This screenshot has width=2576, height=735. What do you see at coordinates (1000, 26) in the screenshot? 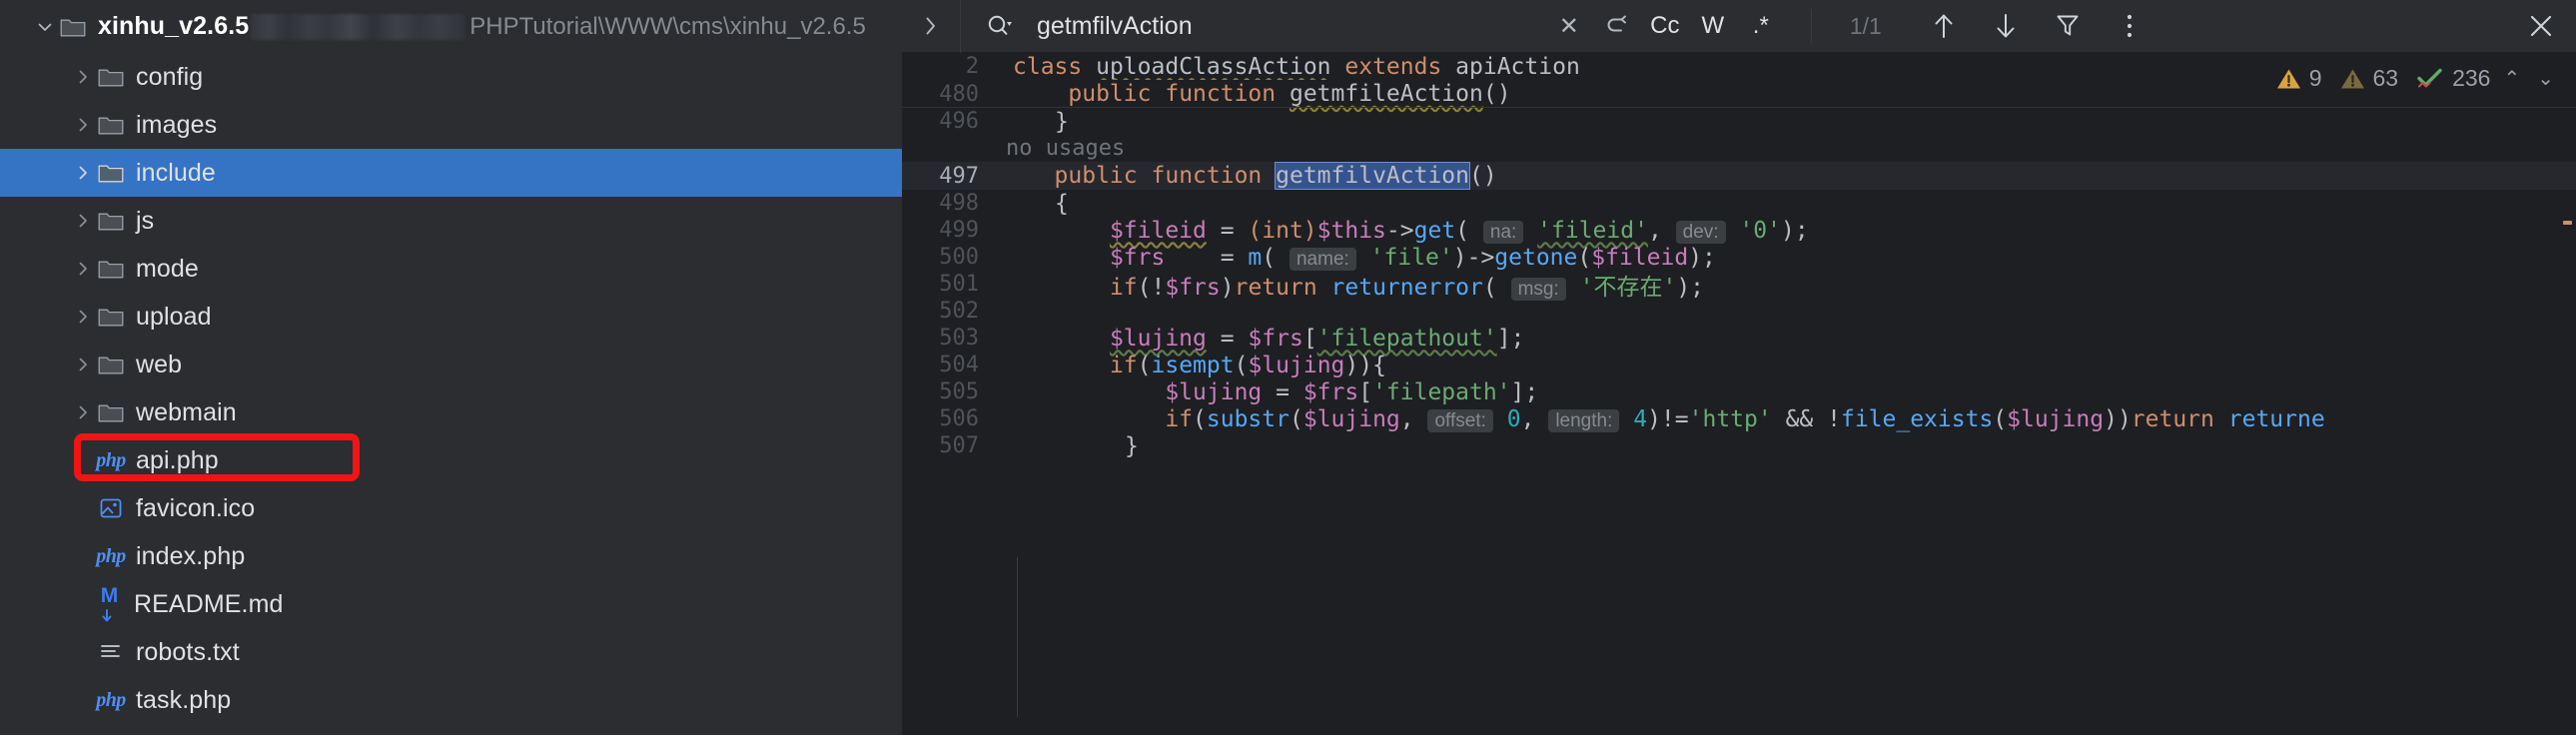
I see `search-icon` at bounding box center [1000, 26].